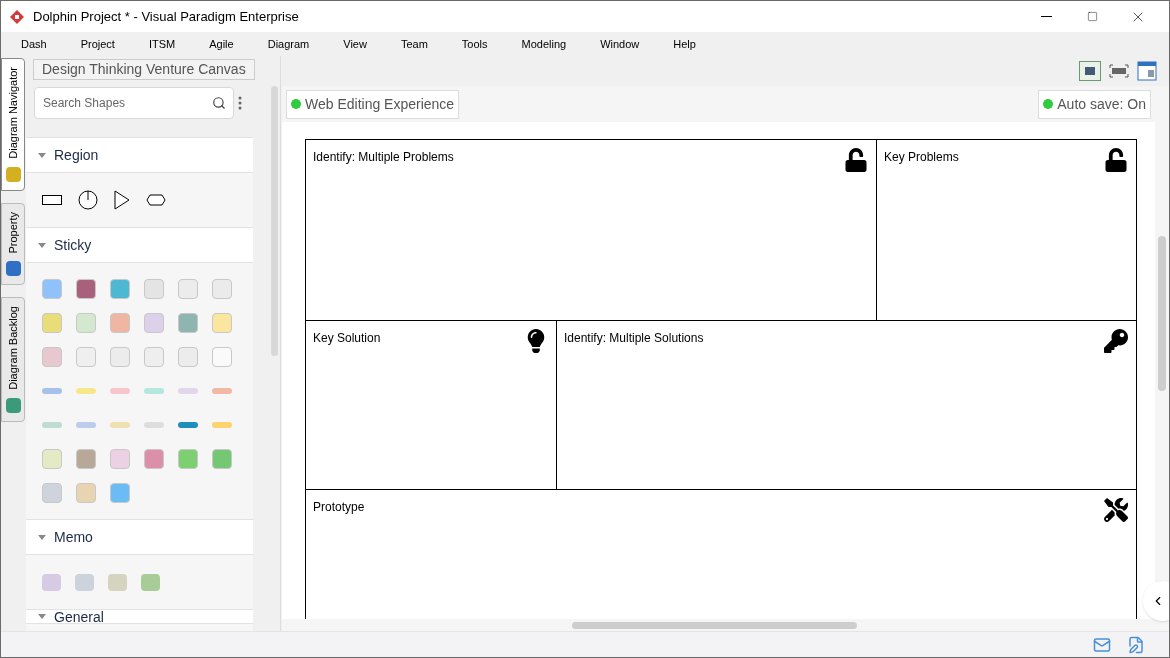 This screenshot has width=1170, height=658. I want to click on mail-icon, so click(1102, 644).